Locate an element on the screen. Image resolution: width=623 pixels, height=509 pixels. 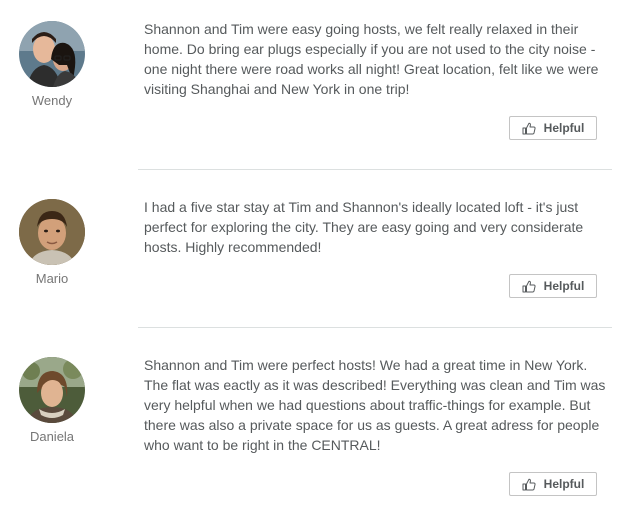
reviewer-profile: Wendy is located at coordinates (52, 64).